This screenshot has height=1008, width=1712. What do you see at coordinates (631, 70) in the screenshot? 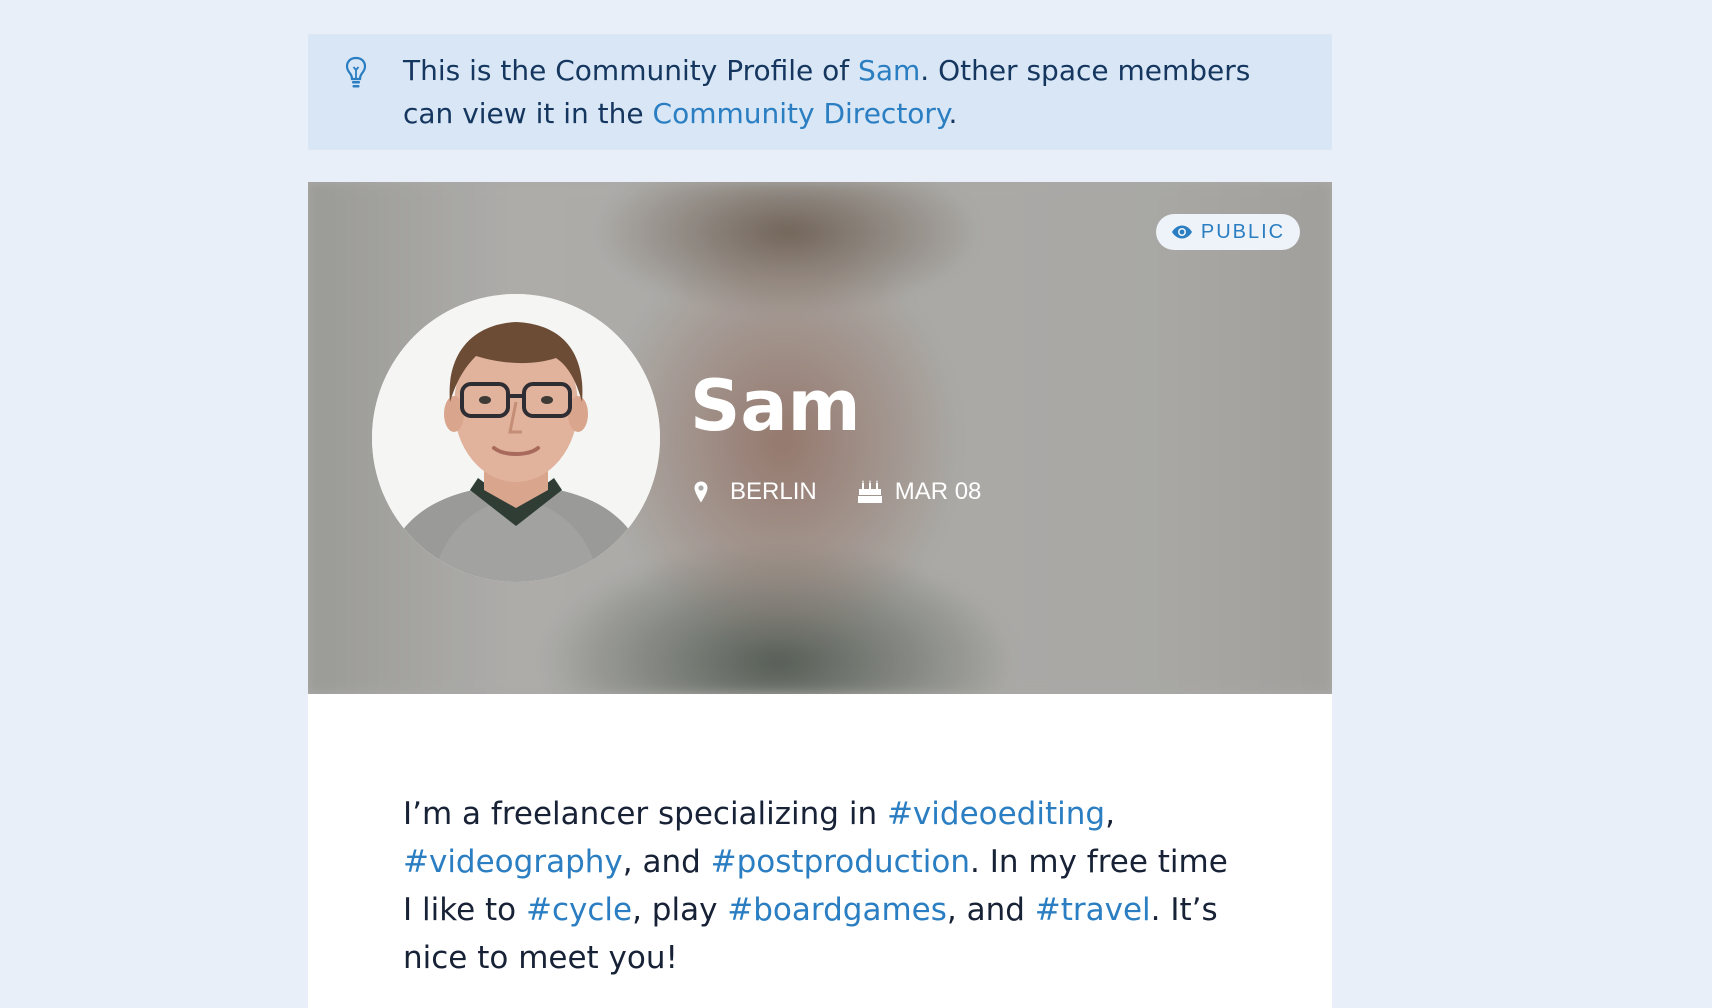
I see `banner-text-prefix: This is the Community Profile of` at bounding box center [631, 70].